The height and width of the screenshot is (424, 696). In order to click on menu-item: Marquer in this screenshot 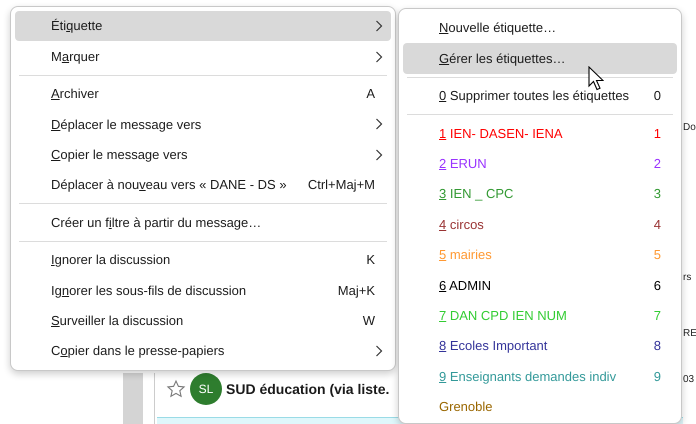, I will do `click(203, 56)`.